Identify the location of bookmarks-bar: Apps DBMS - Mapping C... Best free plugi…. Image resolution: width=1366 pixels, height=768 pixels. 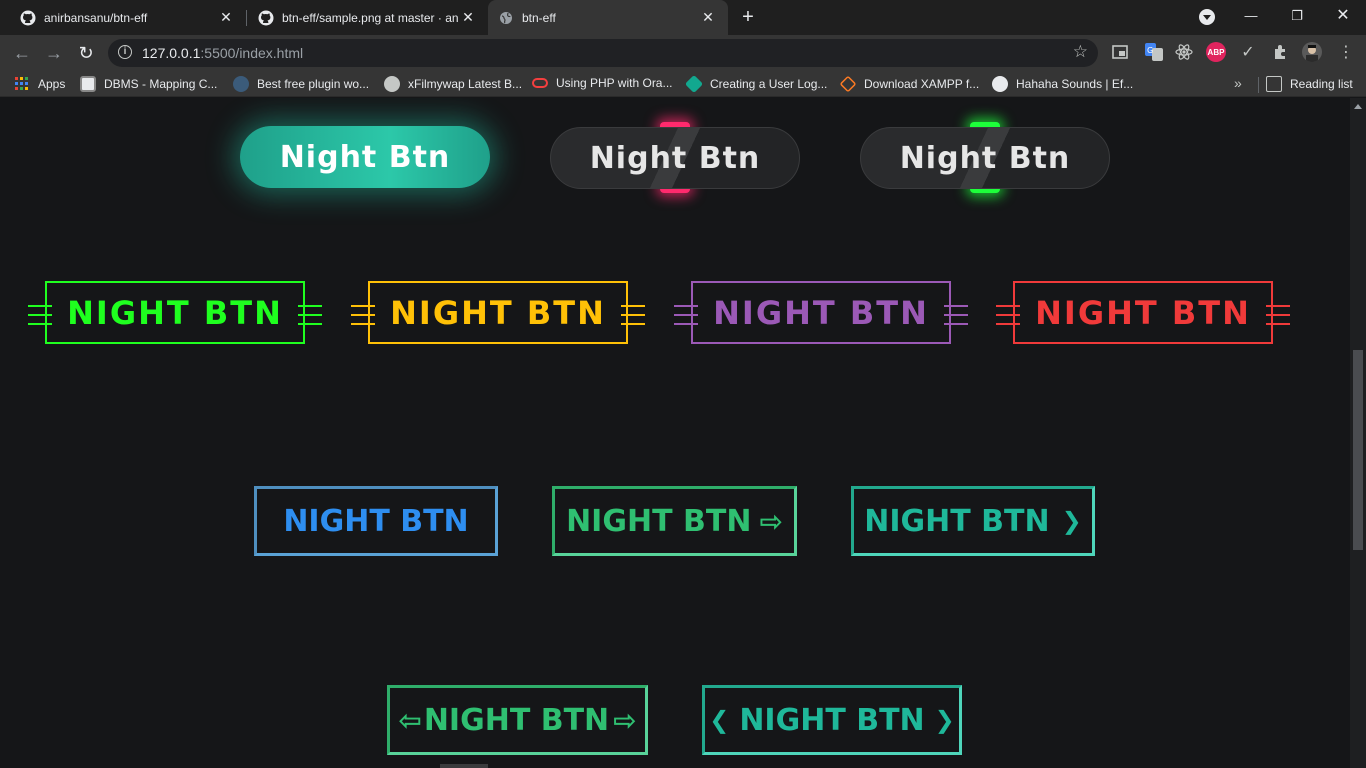
(683, 84).